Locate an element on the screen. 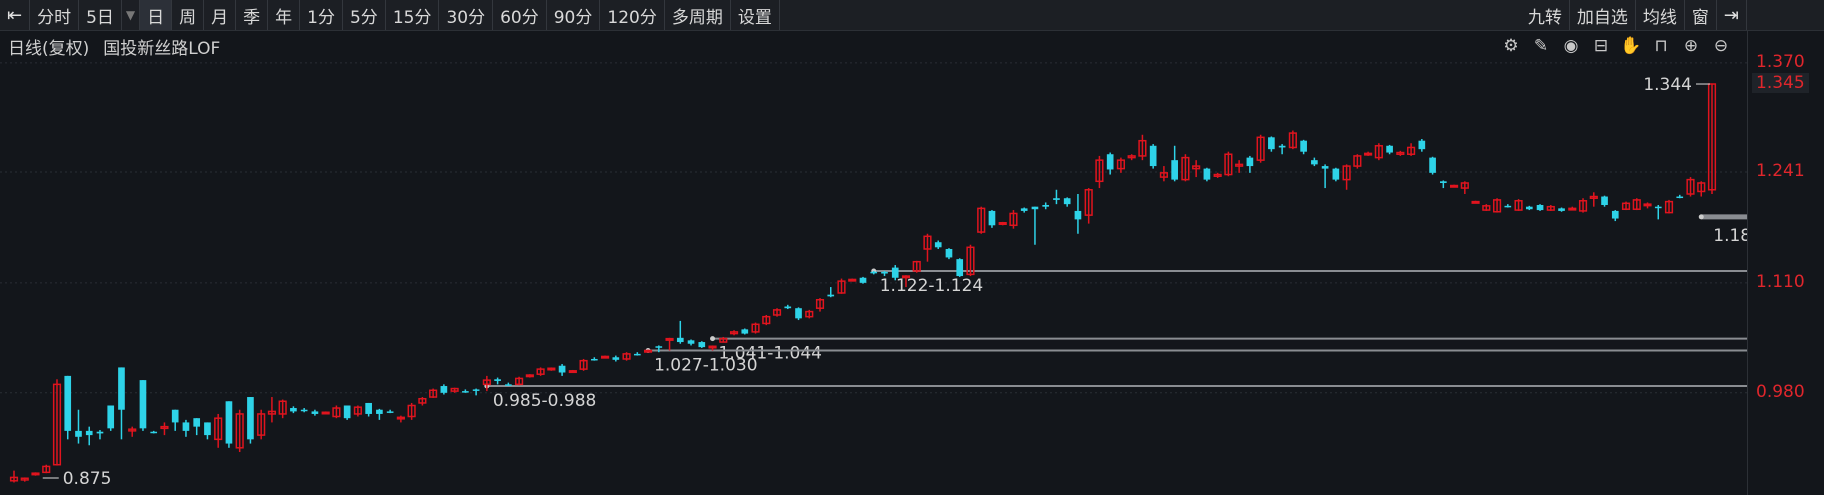  min-price-label: 0.875 is located at coordinates (87, 479).